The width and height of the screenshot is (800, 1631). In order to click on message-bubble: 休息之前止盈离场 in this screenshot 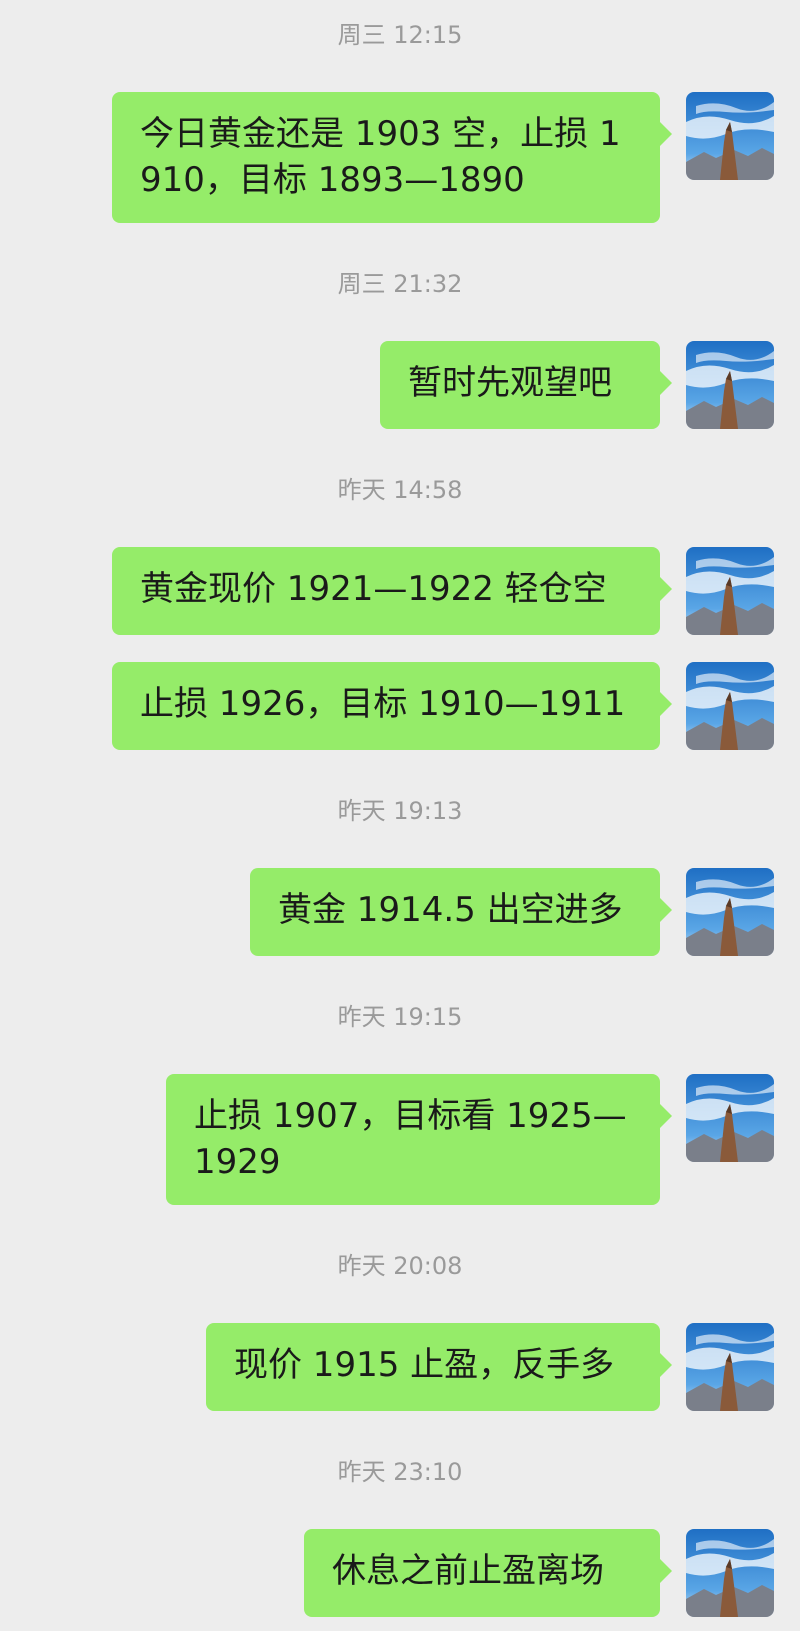, I will do `click(488, 1573)`.